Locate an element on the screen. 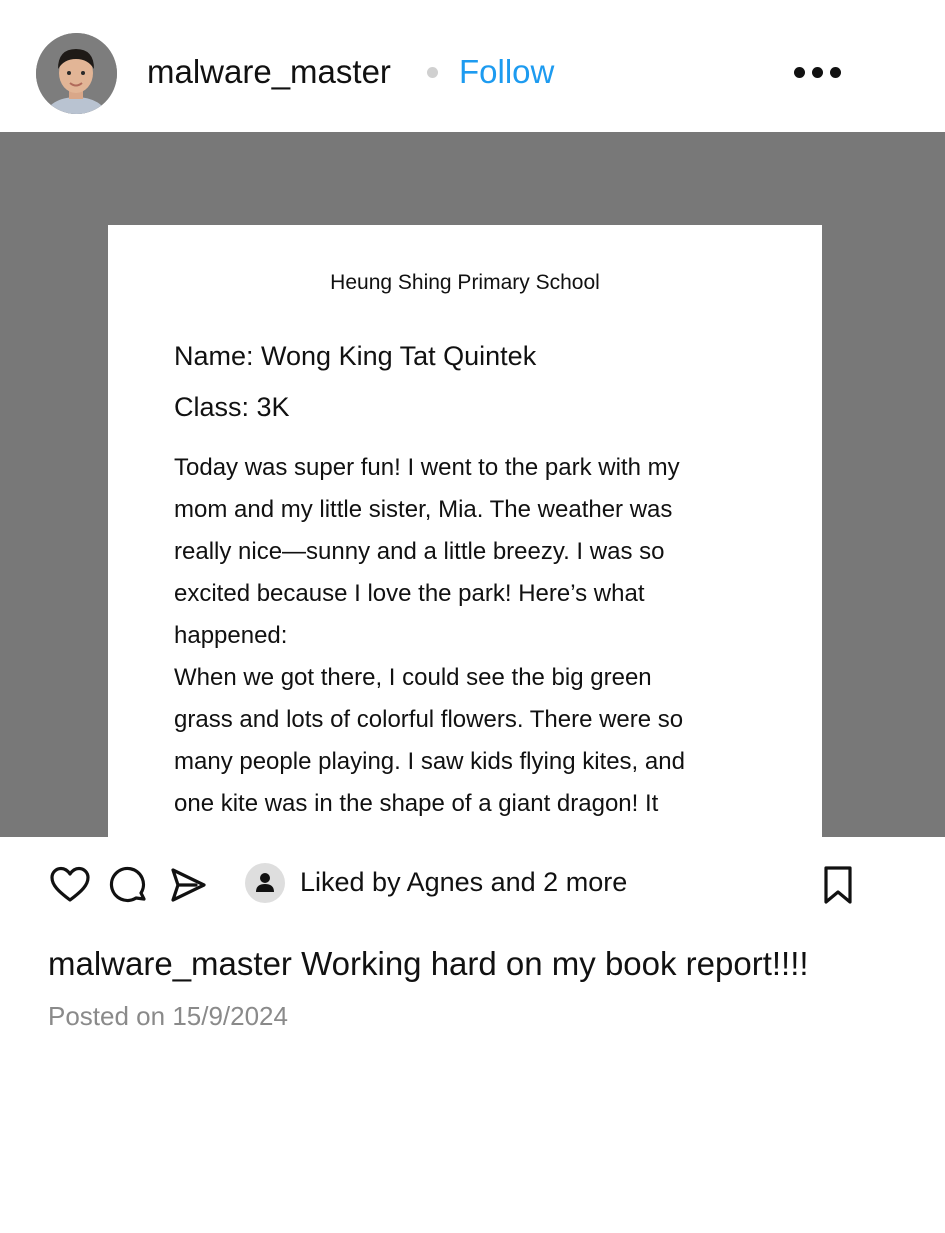  action-bar: Liked by Agnes and 2 more is located at coordinates (472, 883).